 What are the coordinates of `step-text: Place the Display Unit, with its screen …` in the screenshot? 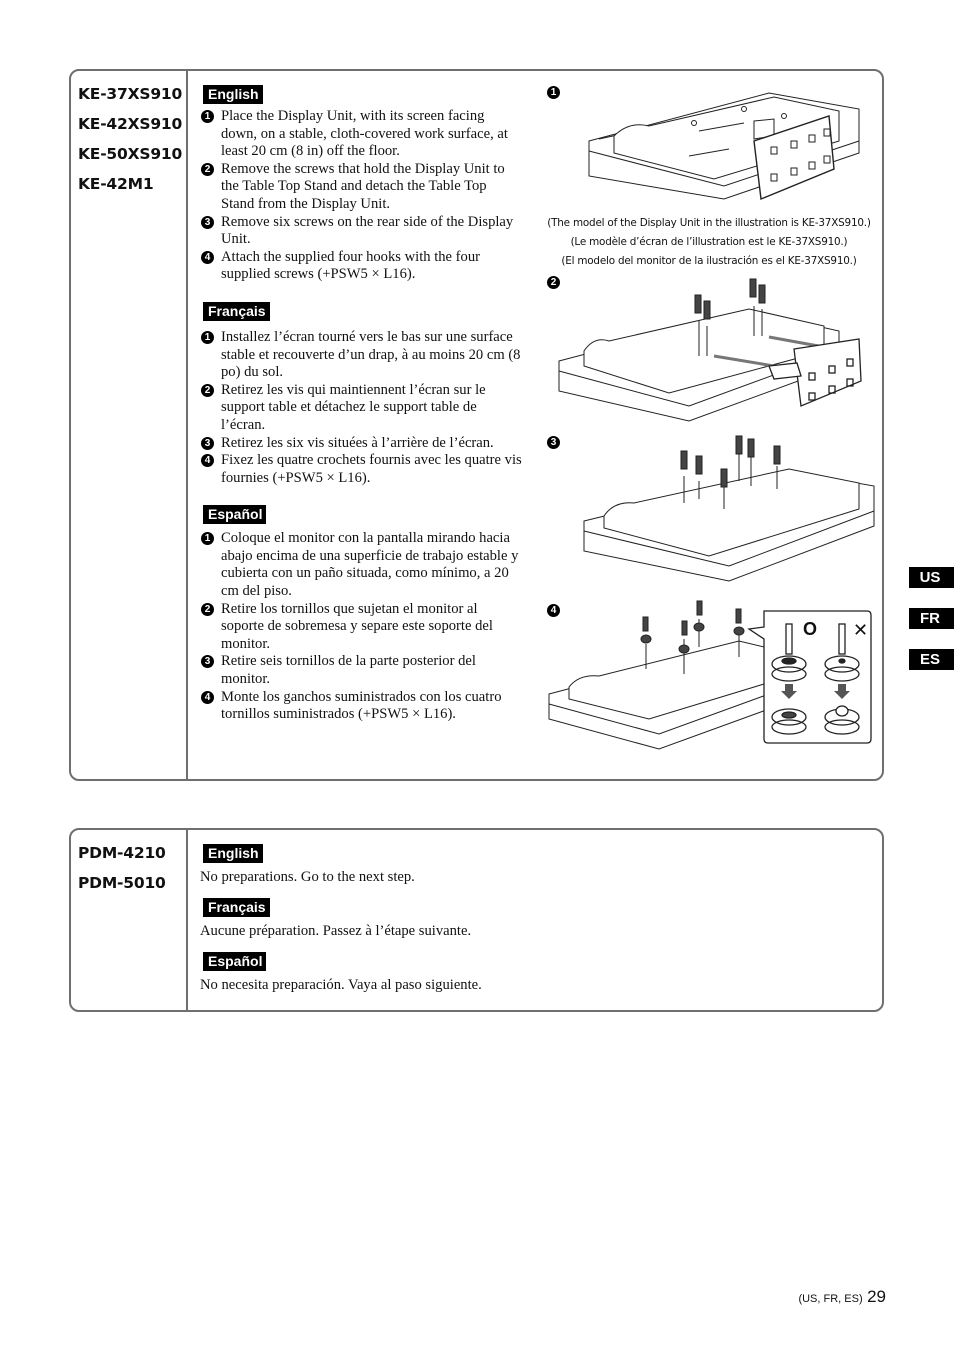 It's located at (364, 134).